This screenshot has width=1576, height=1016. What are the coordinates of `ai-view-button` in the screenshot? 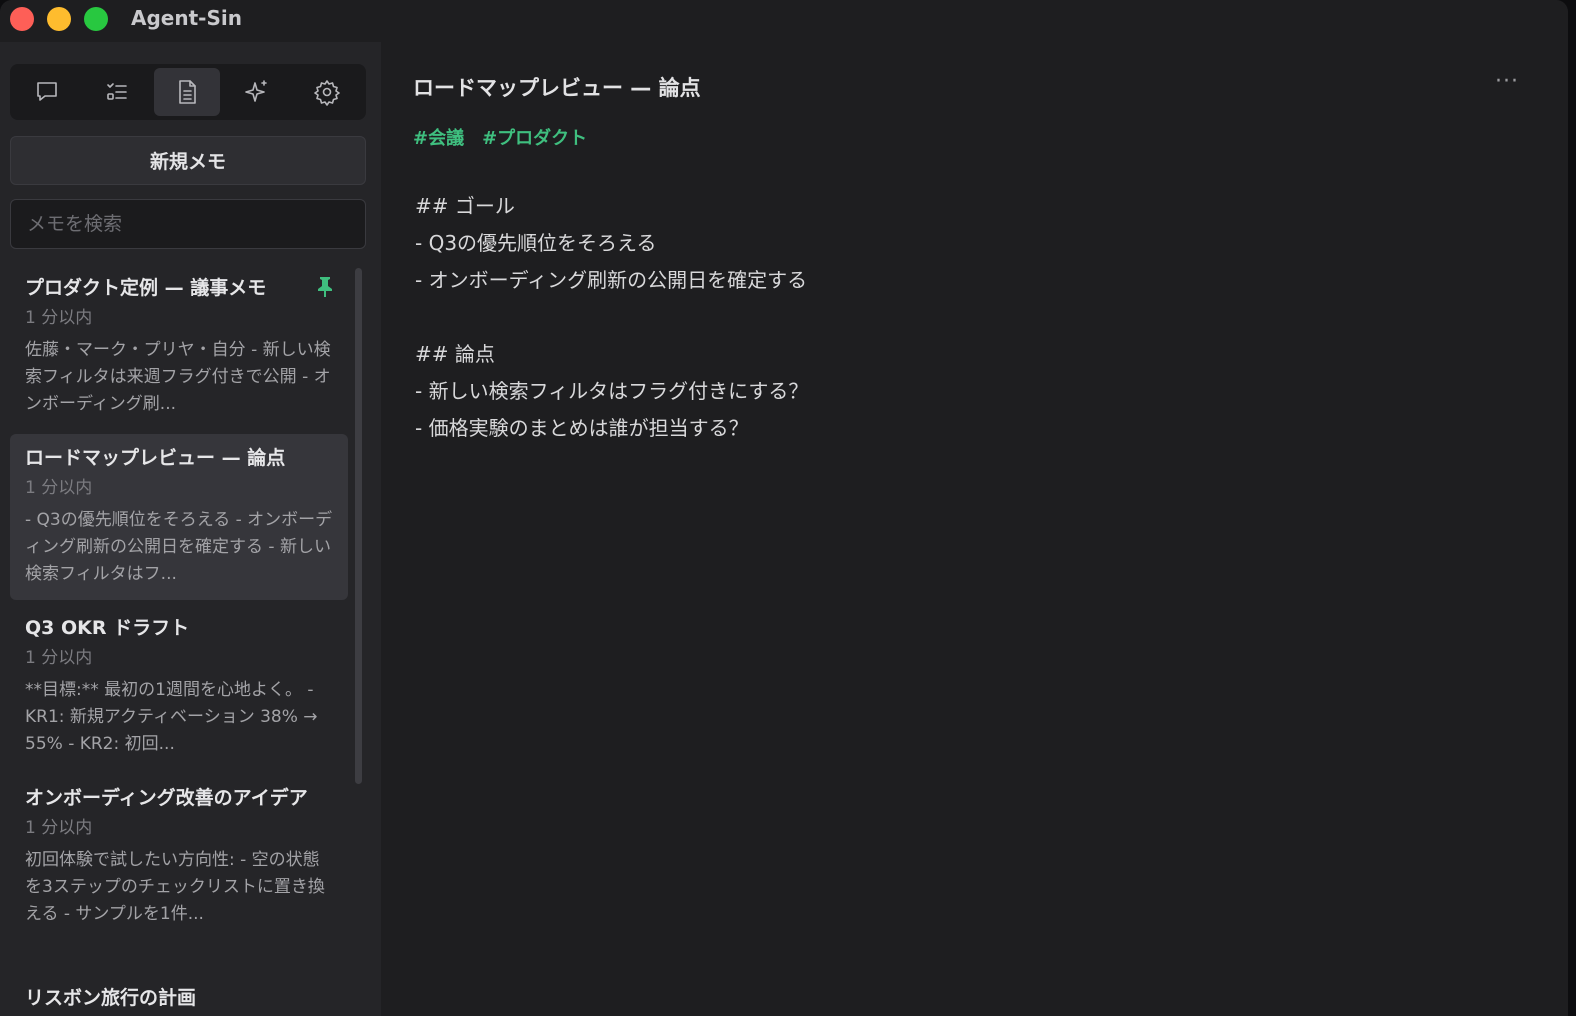 It's located at (257, 92).